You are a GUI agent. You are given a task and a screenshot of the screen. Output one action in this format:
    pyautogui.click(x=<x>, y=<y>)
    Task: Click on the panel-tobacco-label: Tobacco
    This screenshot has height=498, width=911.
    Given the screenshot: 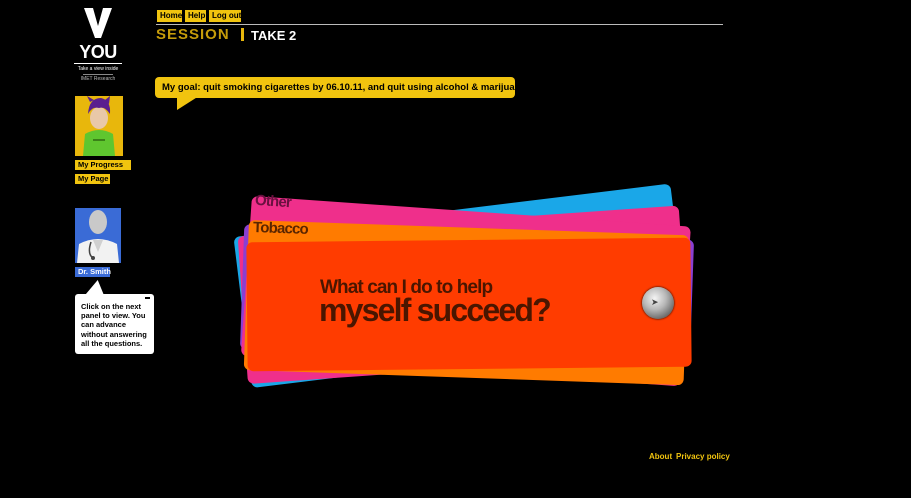 What is the action you would take?
    pyautogui.click(x=281, y=228)
    